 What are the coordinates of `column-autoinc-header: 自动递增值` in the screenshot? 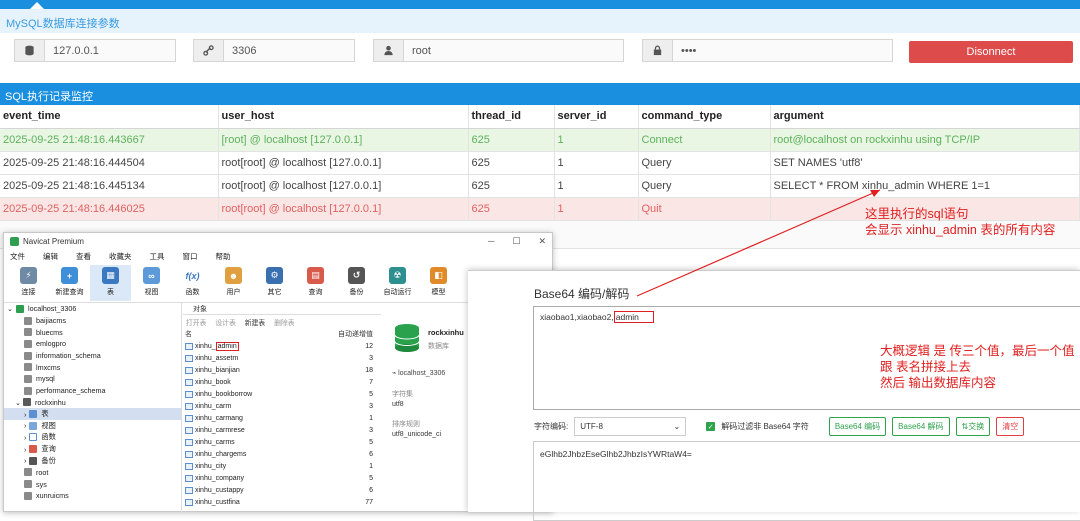 It's located at (355, 334).